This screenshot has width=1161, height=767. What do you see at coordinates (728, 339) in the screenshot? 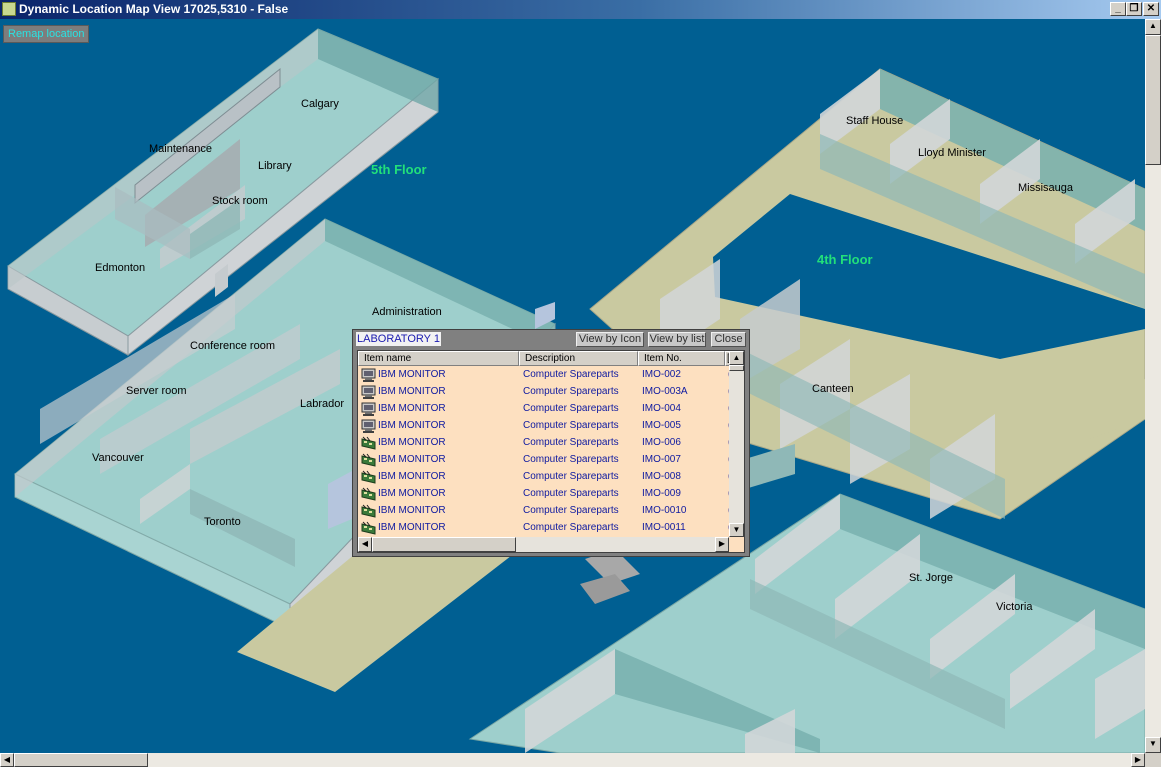
I see `close-panel-button: Close` at bounding box center [728, 339].